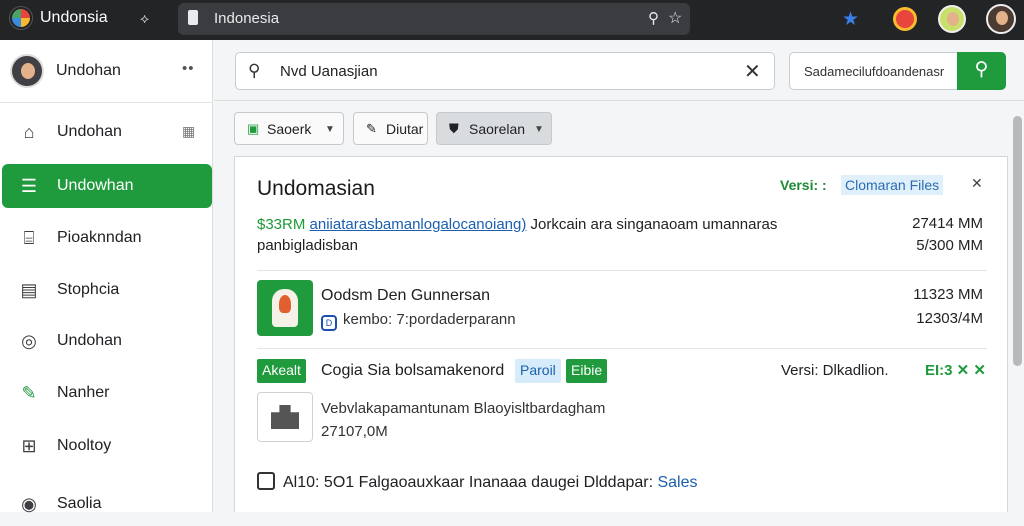 This screenshot has width=1024, height=526. Describe the element at coordinates (29, 238) in the screenshot. I see `bank-icon: ⌸` at that location.